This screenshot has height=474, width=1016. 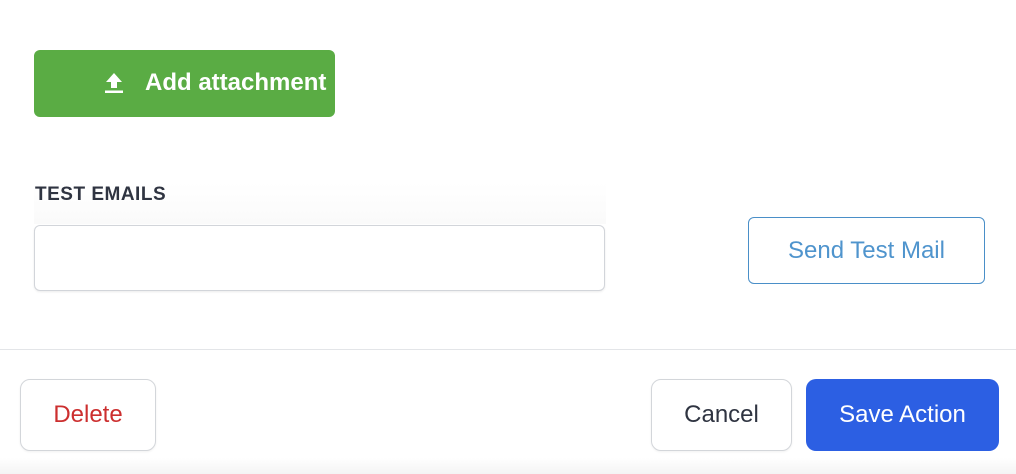 I want to click on delete-button: Delete, so click(x=88, y=415).